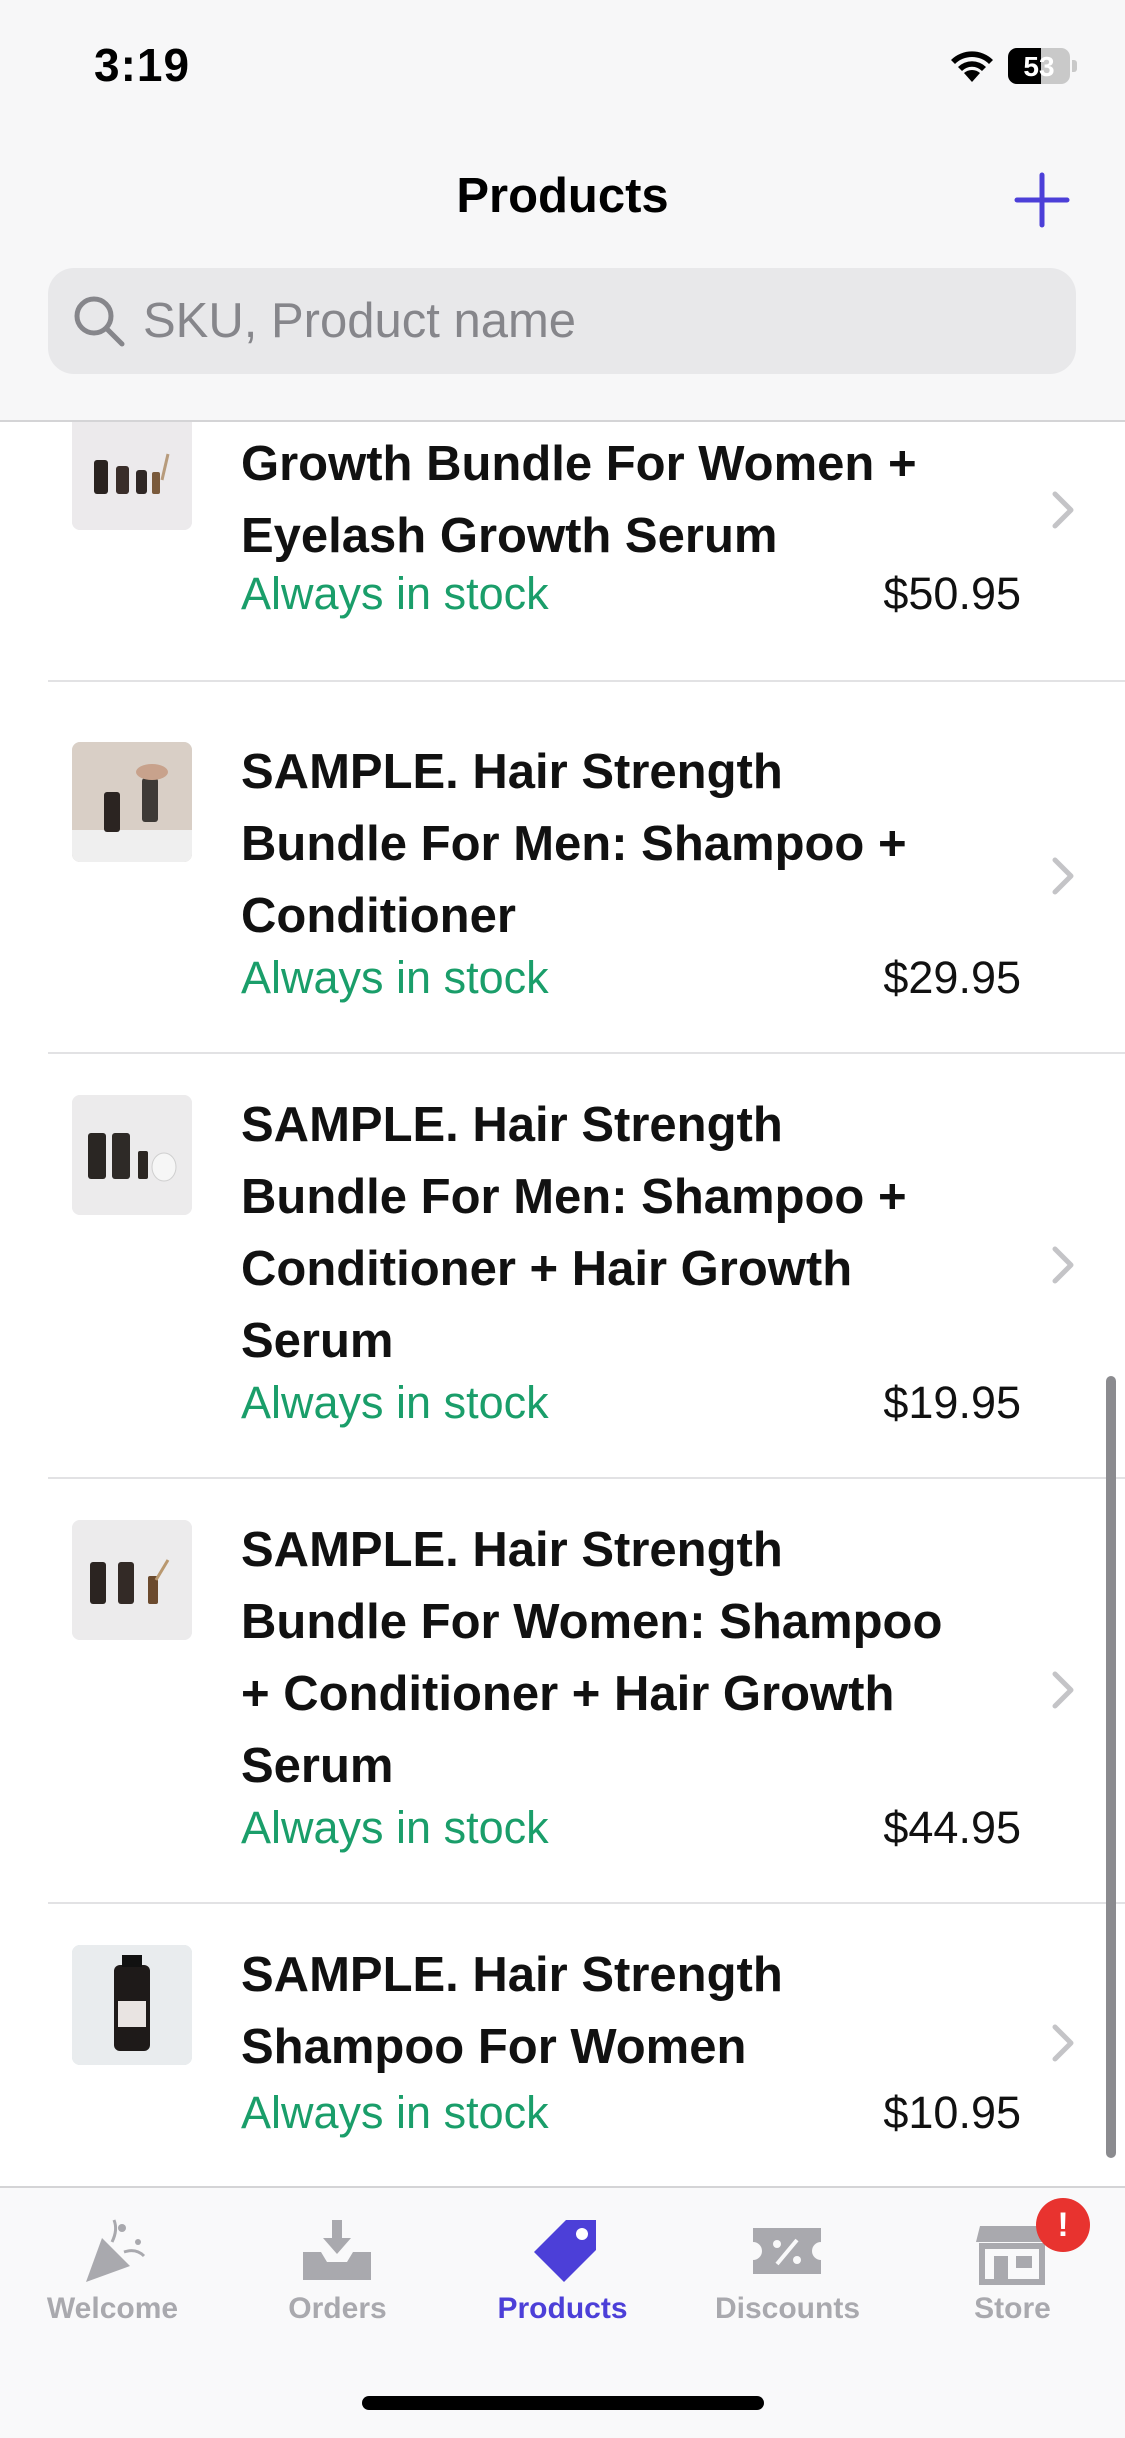 This screenshot has height=2438, width=1125. I want to click on inbox-download-icon, so click(337, 2250).